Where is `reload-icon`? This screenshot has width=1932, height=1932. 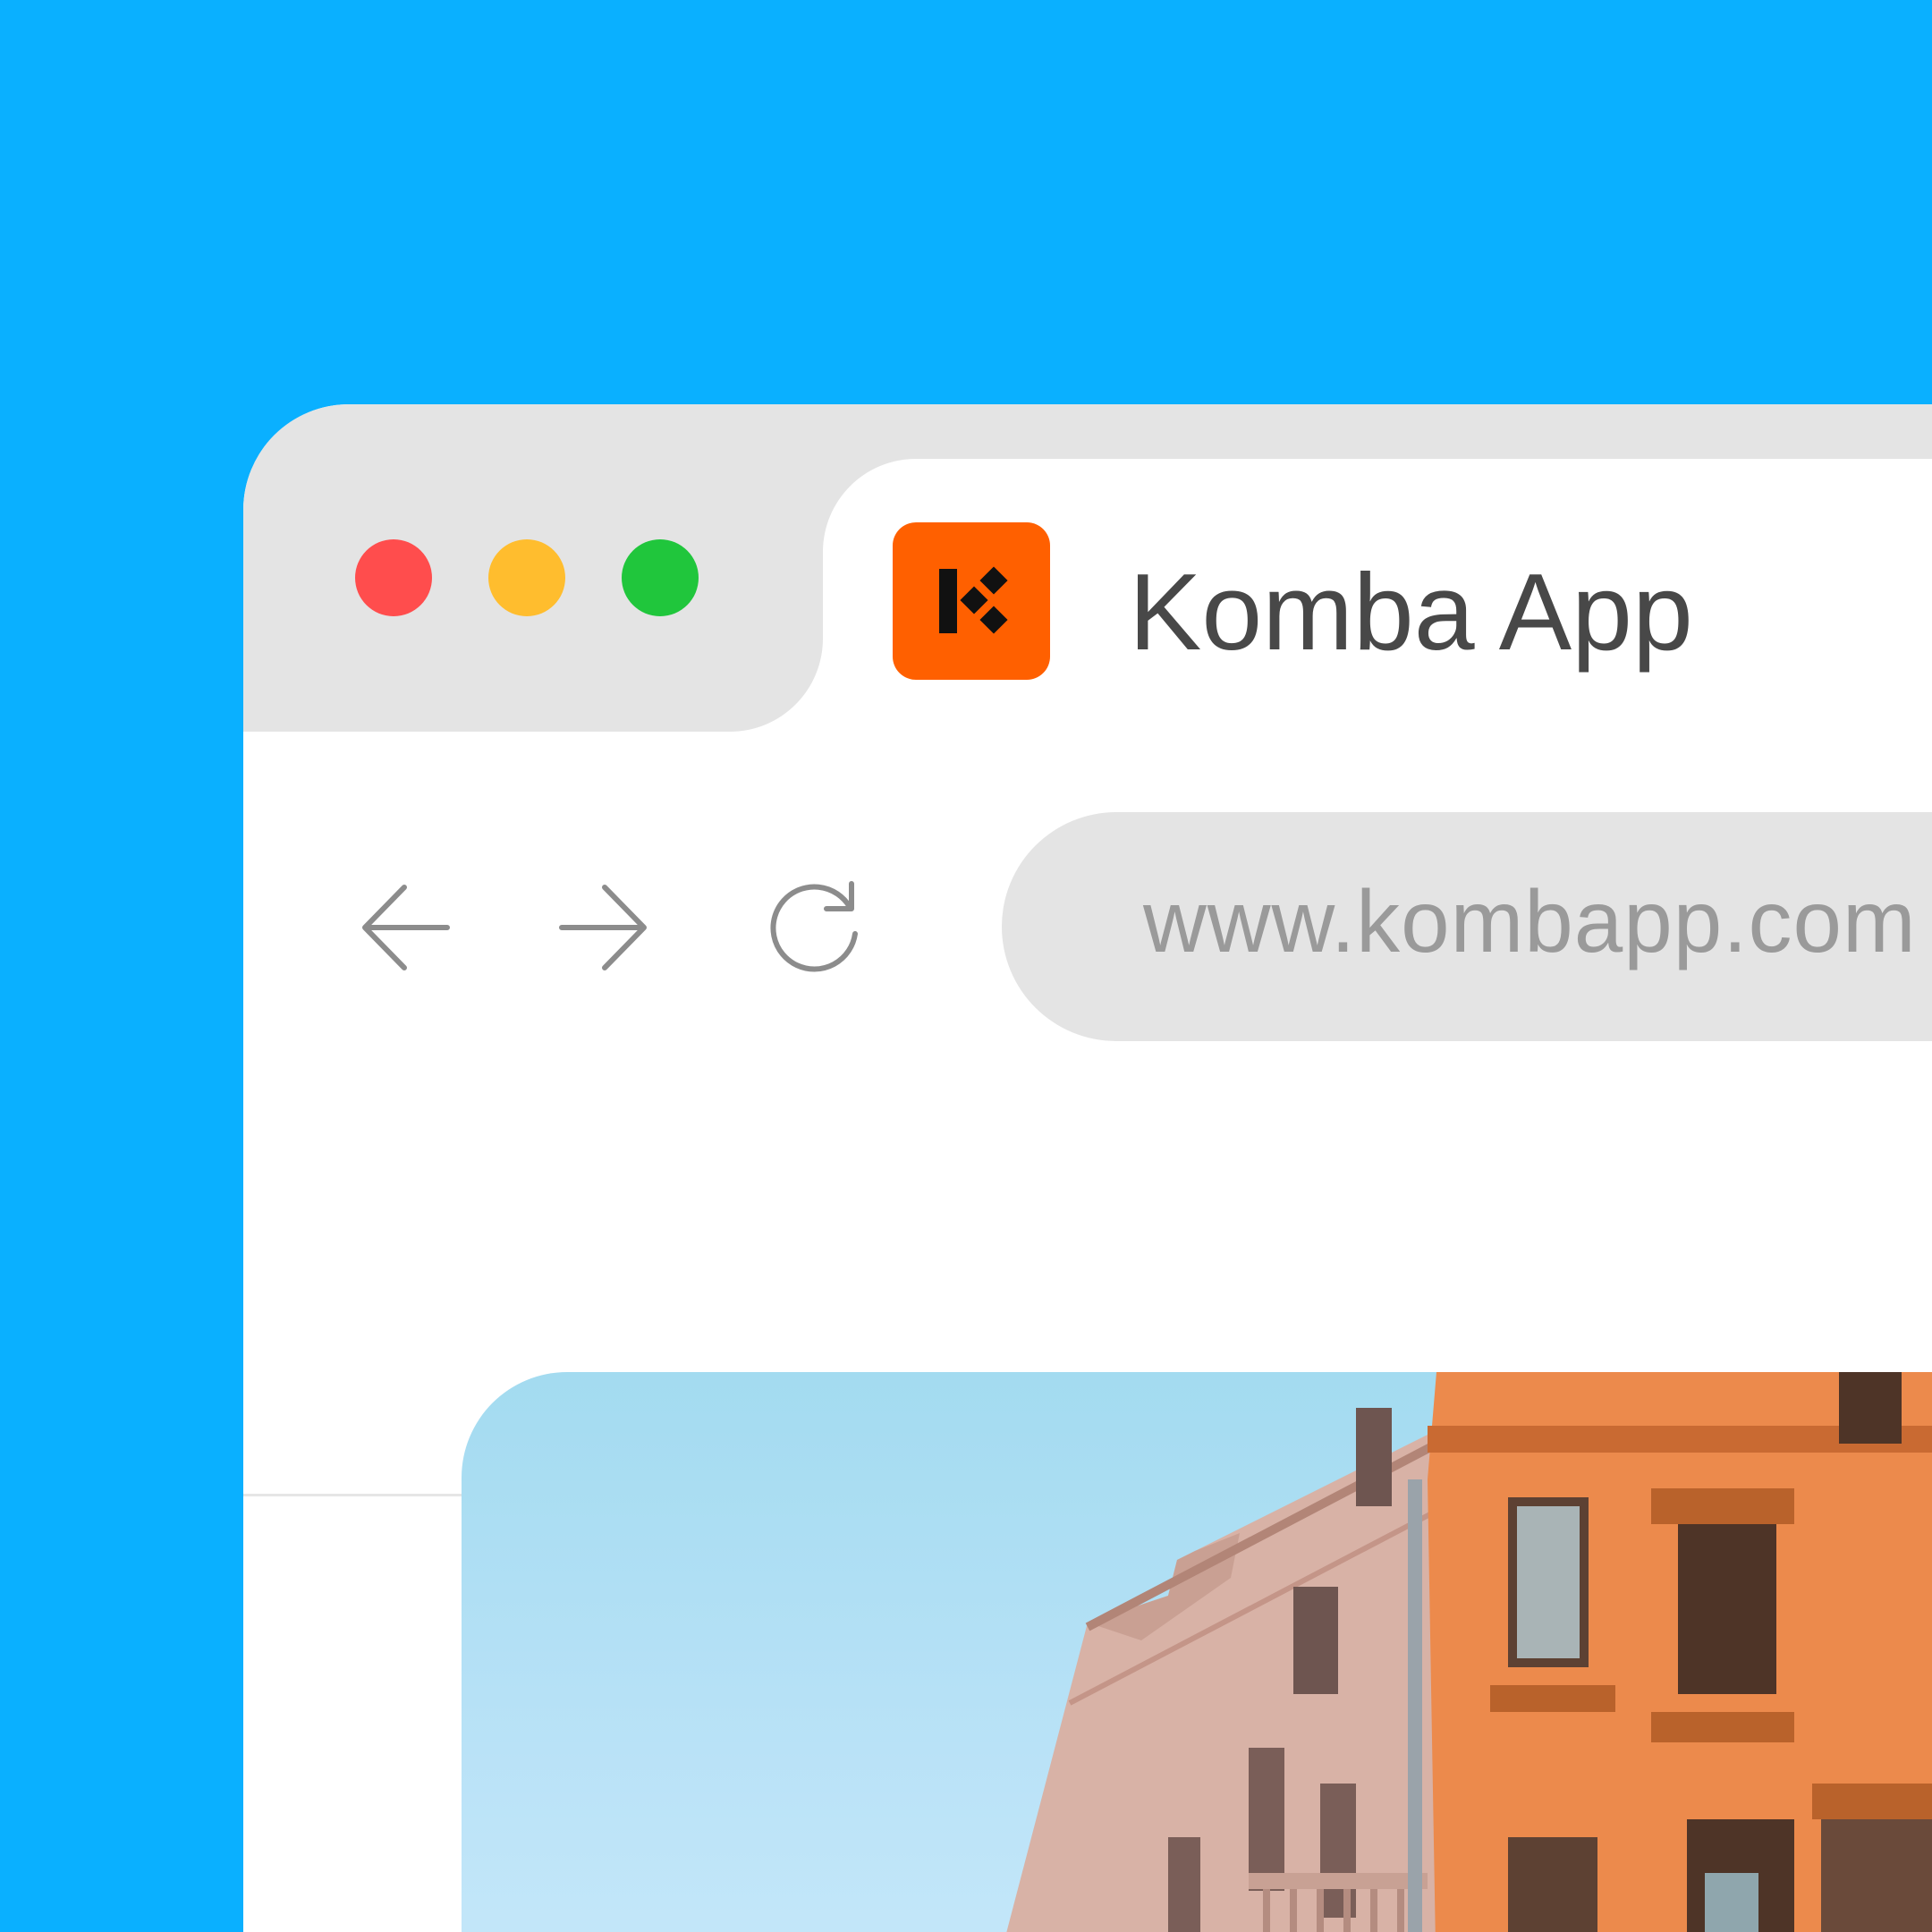 reload-icon is located at coordinates (814, 926).